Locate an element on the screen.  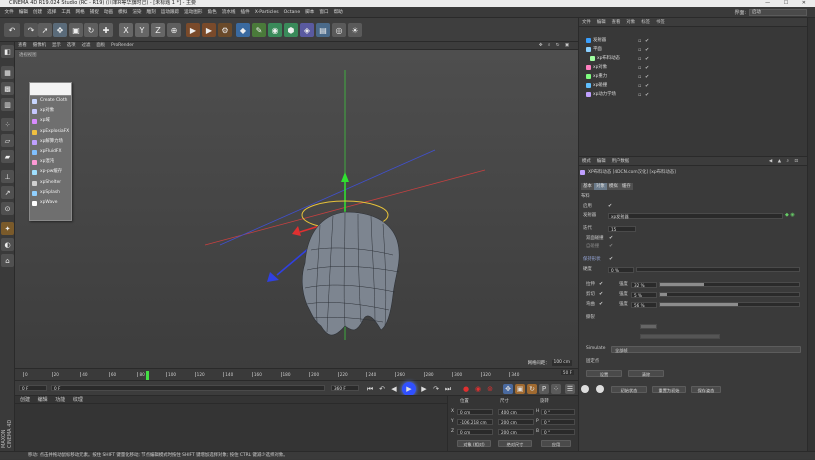
rotation-p-field: 0 ° is located at coordinates (558, 422).